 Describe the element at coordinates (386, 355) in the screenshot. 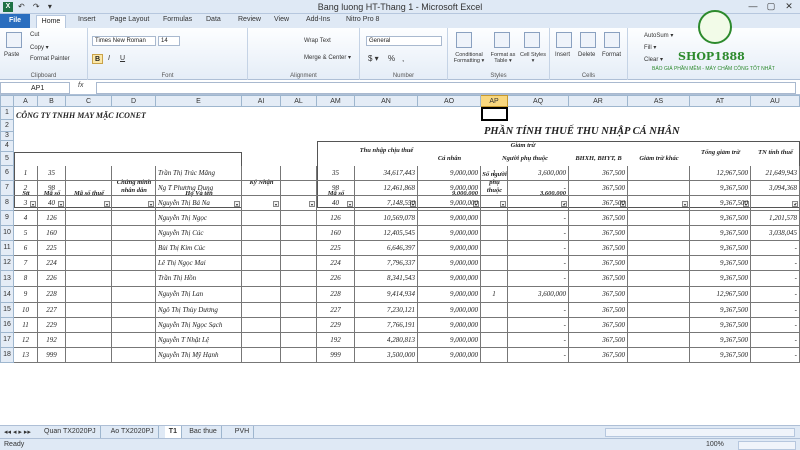

I see `cell-thunhap: 3,500,000` at that location.